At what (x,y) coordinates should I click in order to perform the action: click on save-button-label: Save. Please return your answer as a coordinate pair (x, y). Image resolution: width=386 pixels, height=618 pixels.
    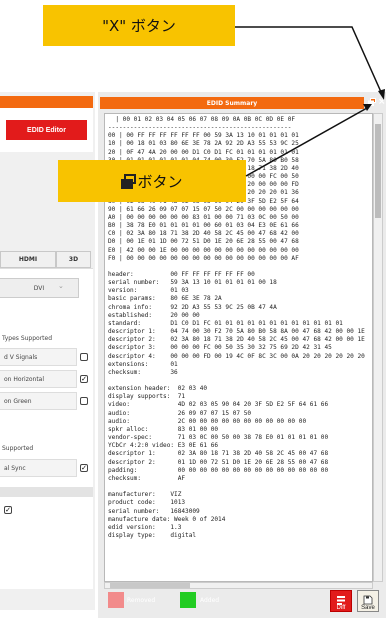
    Looking at the image, I should click on (368, 608).